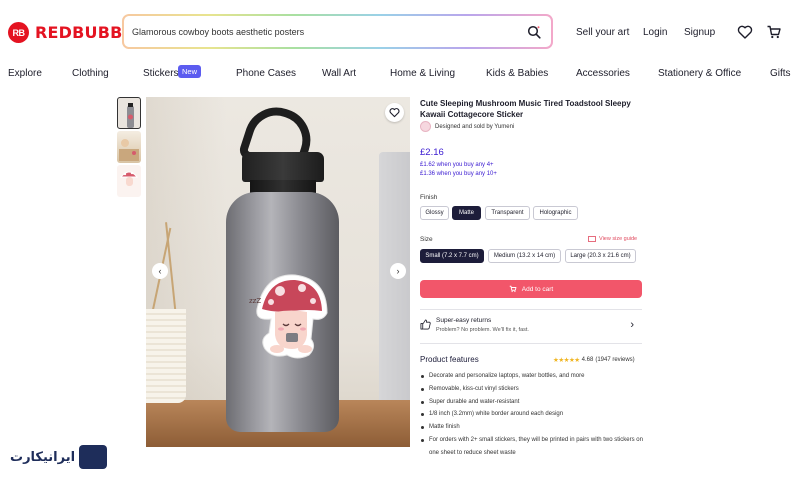 This screenshot has width=800, height=477. What do you see at coordinates (426, 239) in the screenshot?
I see `size-label: Size` at bounding box center [426, 239].